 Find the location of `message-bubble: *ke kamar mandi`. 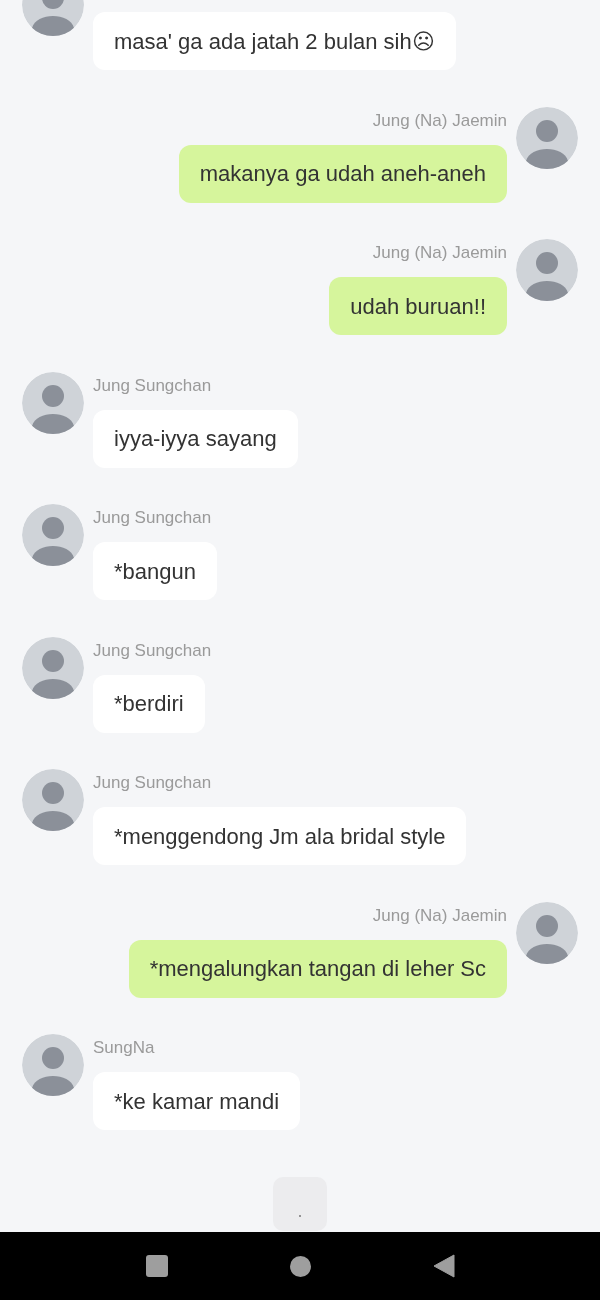

message-bubble: *ke kamar mandi is located at coordinates (197, 1101).